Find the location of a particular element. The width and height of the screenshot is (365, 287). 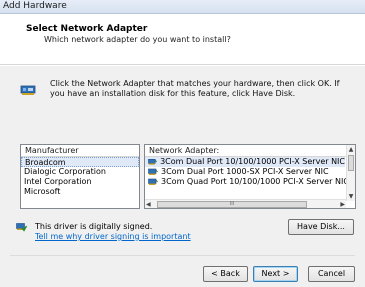

horizontal-scroll-thumb: III is located at coordinates (232, 204).